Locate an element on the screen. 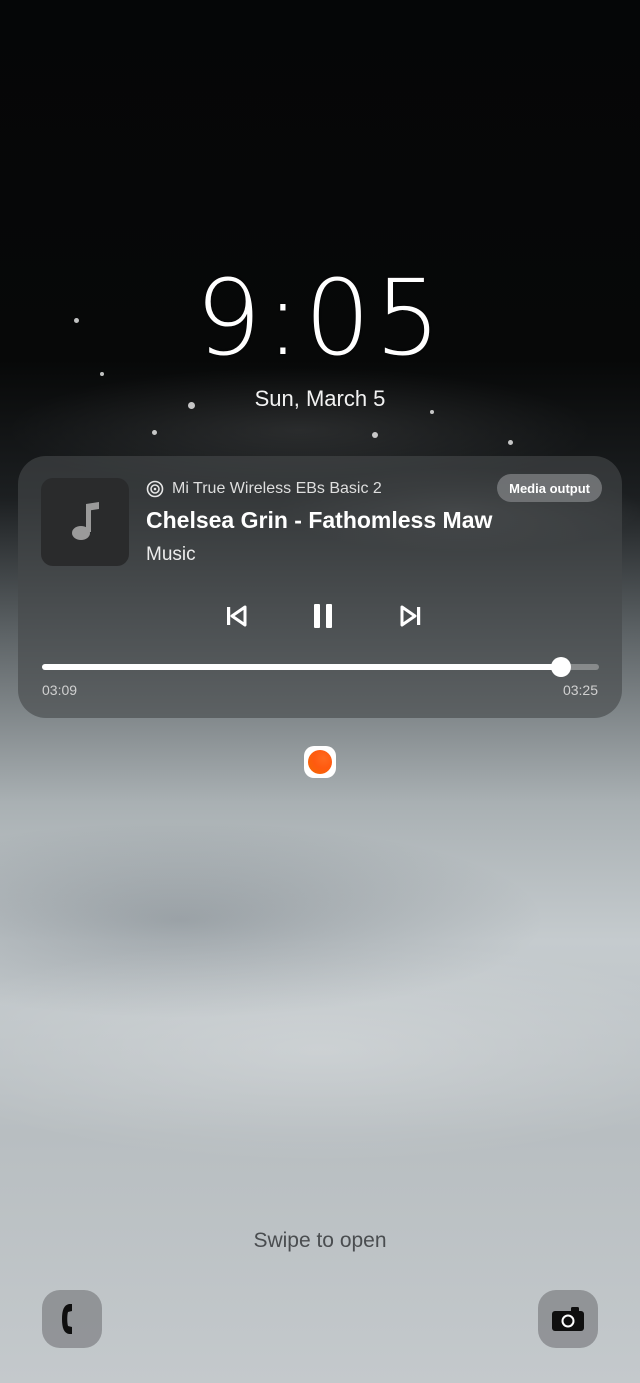 This screenshot has height=1383, width=640. lockscreen-date: Sun, March 5 is located at coordinates (320, 398).